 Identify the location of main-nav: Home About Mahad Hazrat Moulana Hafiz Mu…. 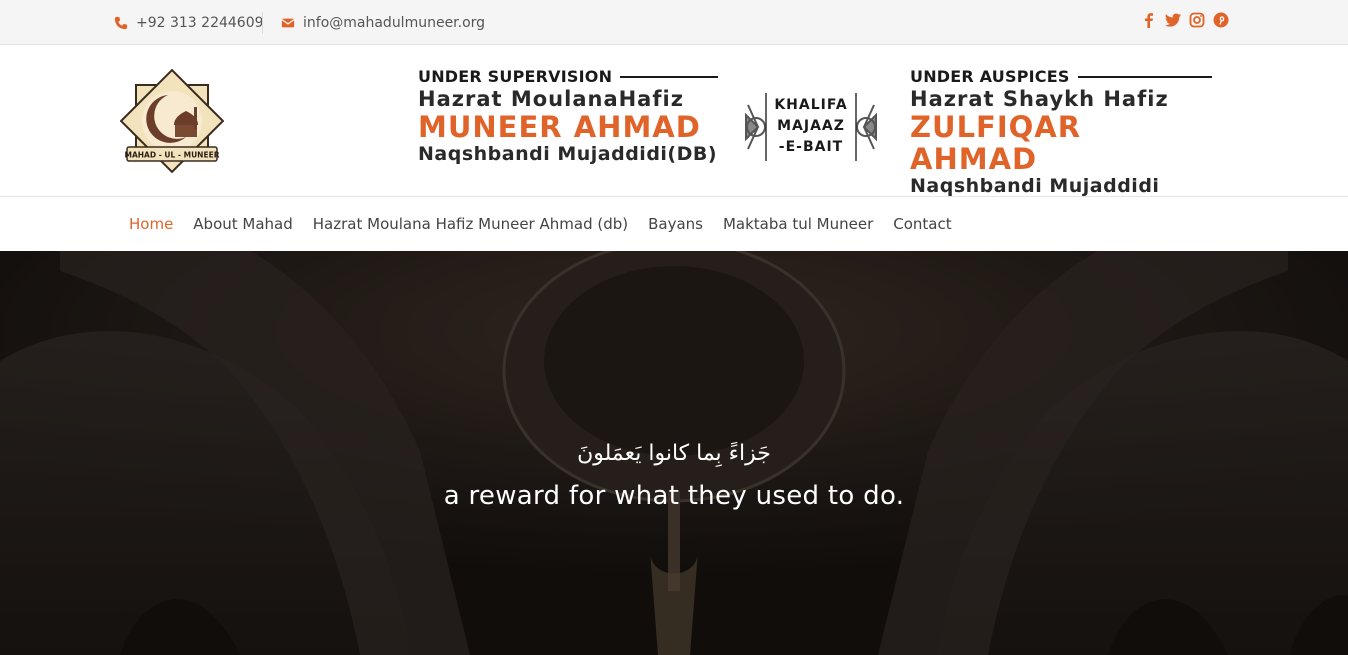
(674, 224).